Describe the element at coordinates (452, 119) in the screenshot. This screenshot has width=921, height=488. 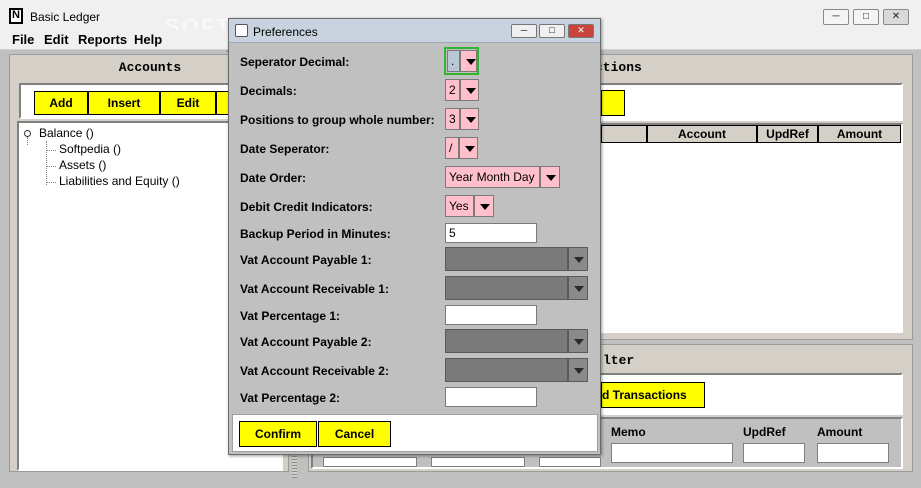
I see `group-positions-combo: 3` at that location.